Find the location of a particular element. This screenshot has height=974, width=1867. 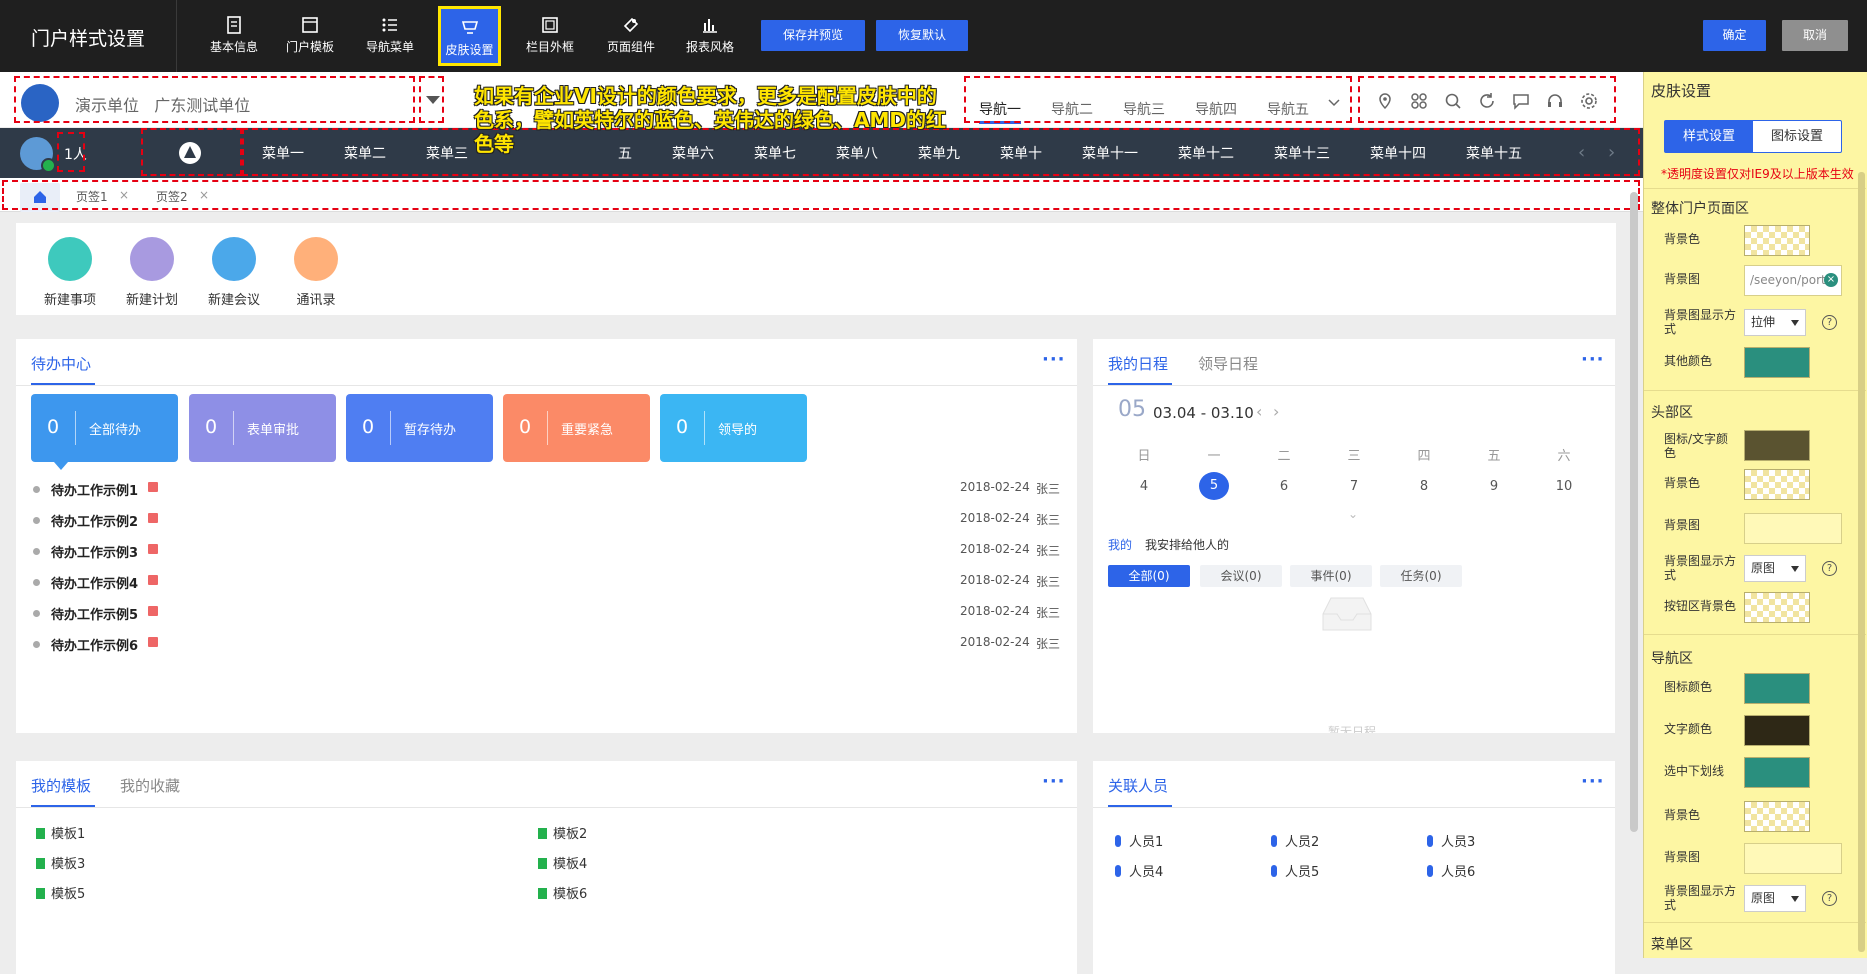

sub-tab-arranged: 我安排给他人的 is located at coordinates (1187, 544).